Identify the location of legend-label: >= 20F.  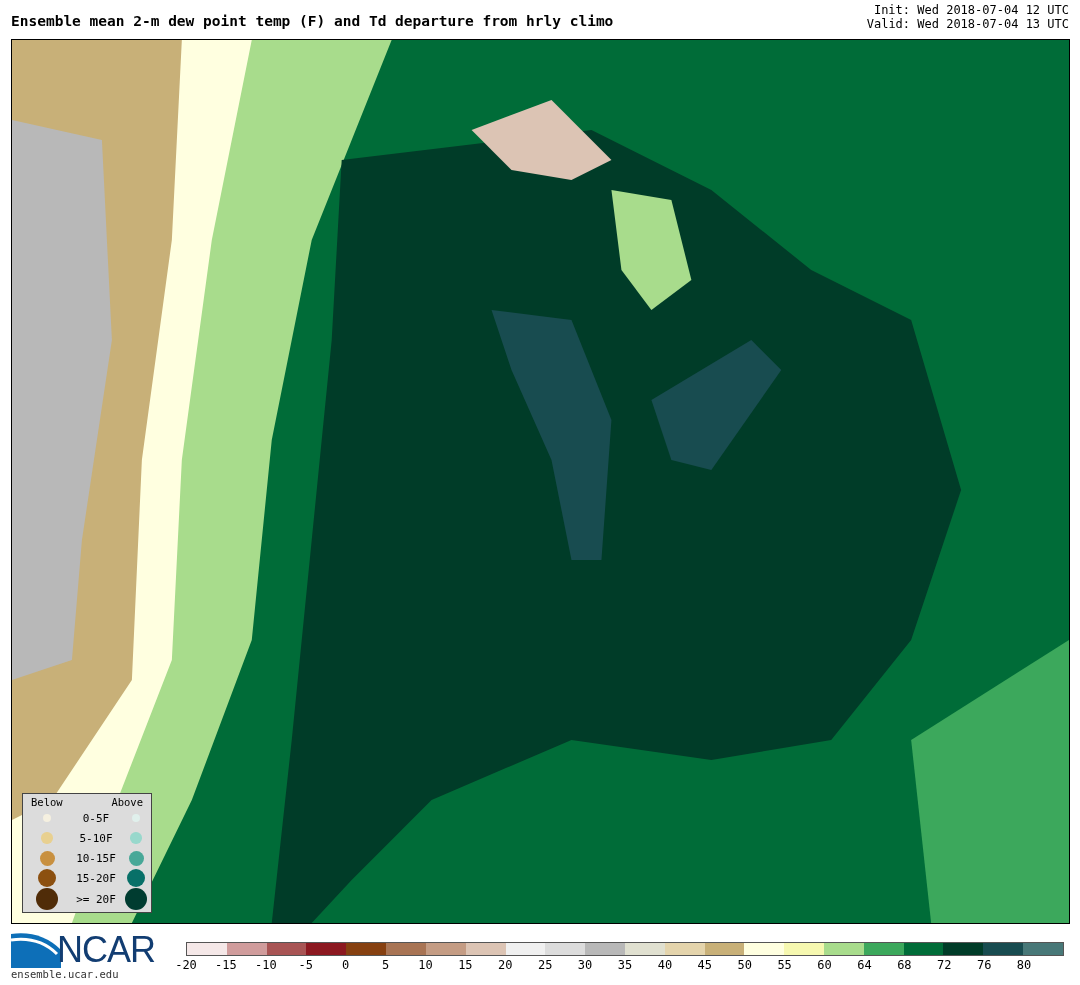
(96, 899).